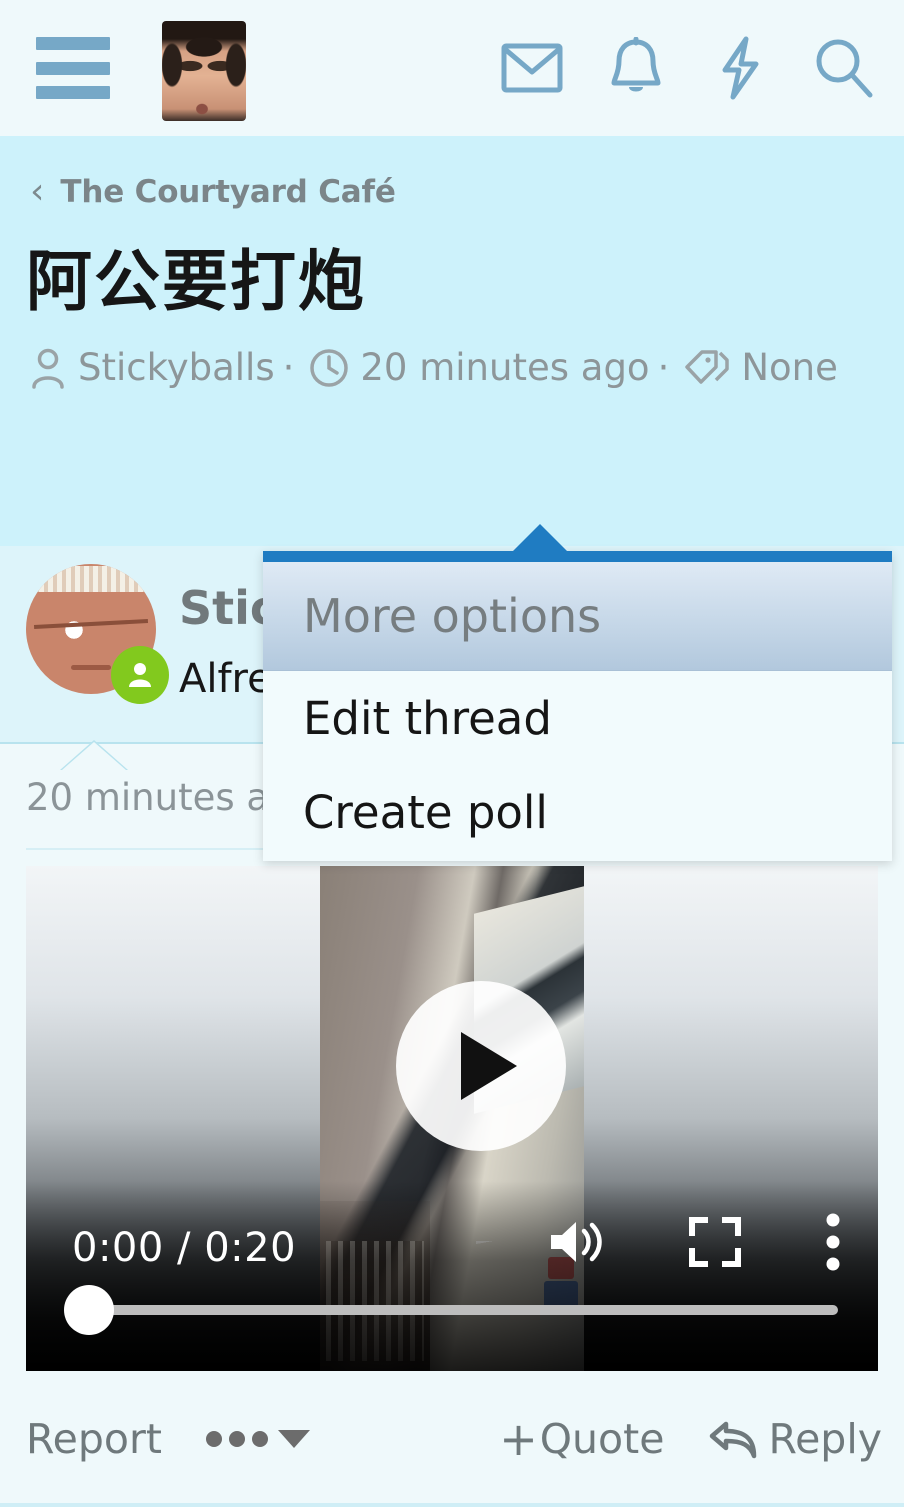  What do you see at coordinates (690, 1439) in the screenshot?
I see `post-actions-right: + Quote Reply` at bounding box center [690, 1439].